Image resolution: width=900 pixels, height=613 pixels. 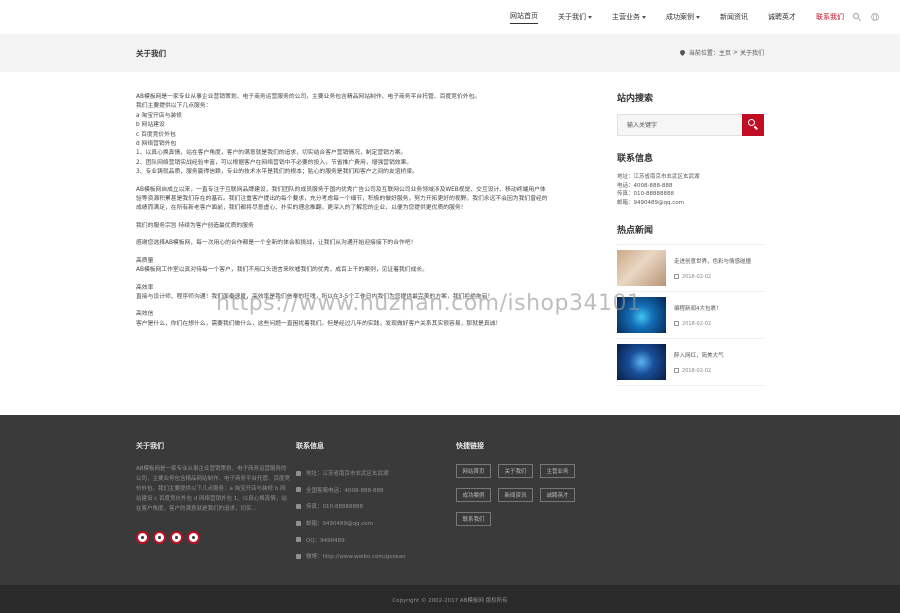 I want to click on nav-label: 网站首页, so click(x=524, y=15).